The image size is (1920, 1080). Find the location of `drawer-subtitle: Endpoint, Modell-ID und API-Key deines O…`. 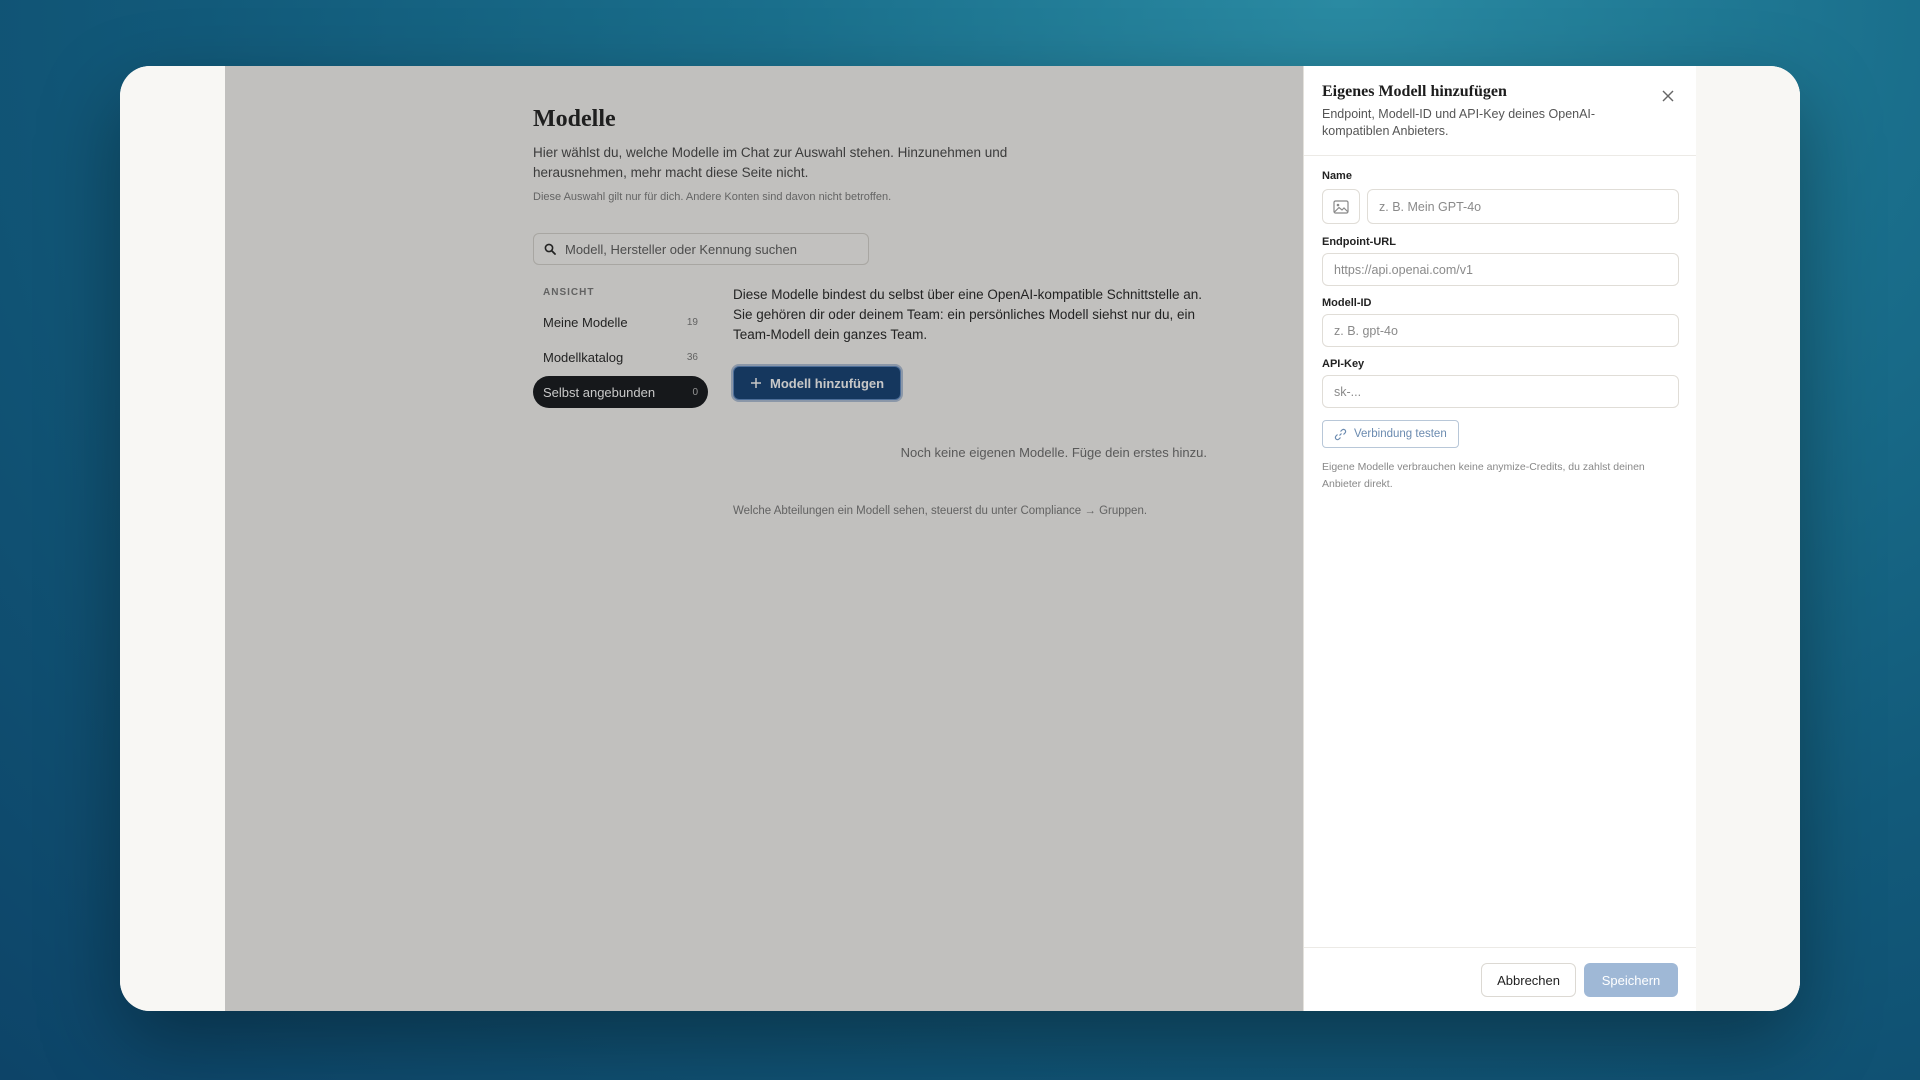

drawer-subtitle: Endpoint, Modell-ID und API-Key deines O… is located at coordinates (1459, 122).